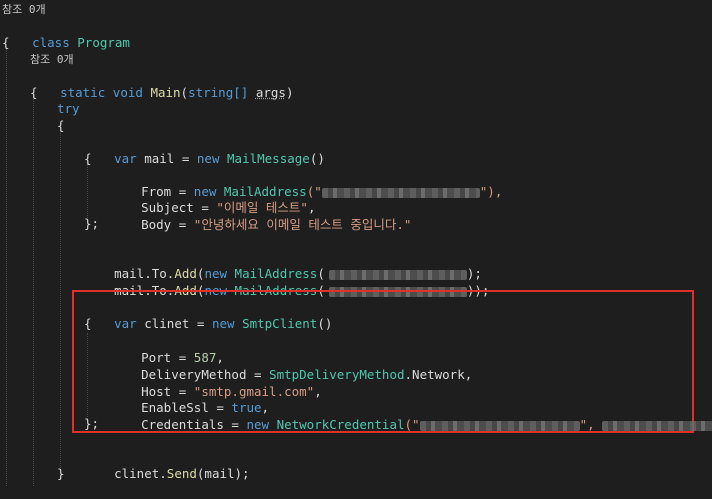  I want to click on string-body: "안녕하세요 이메일 테스트 중입니다.", so click(302, 224).